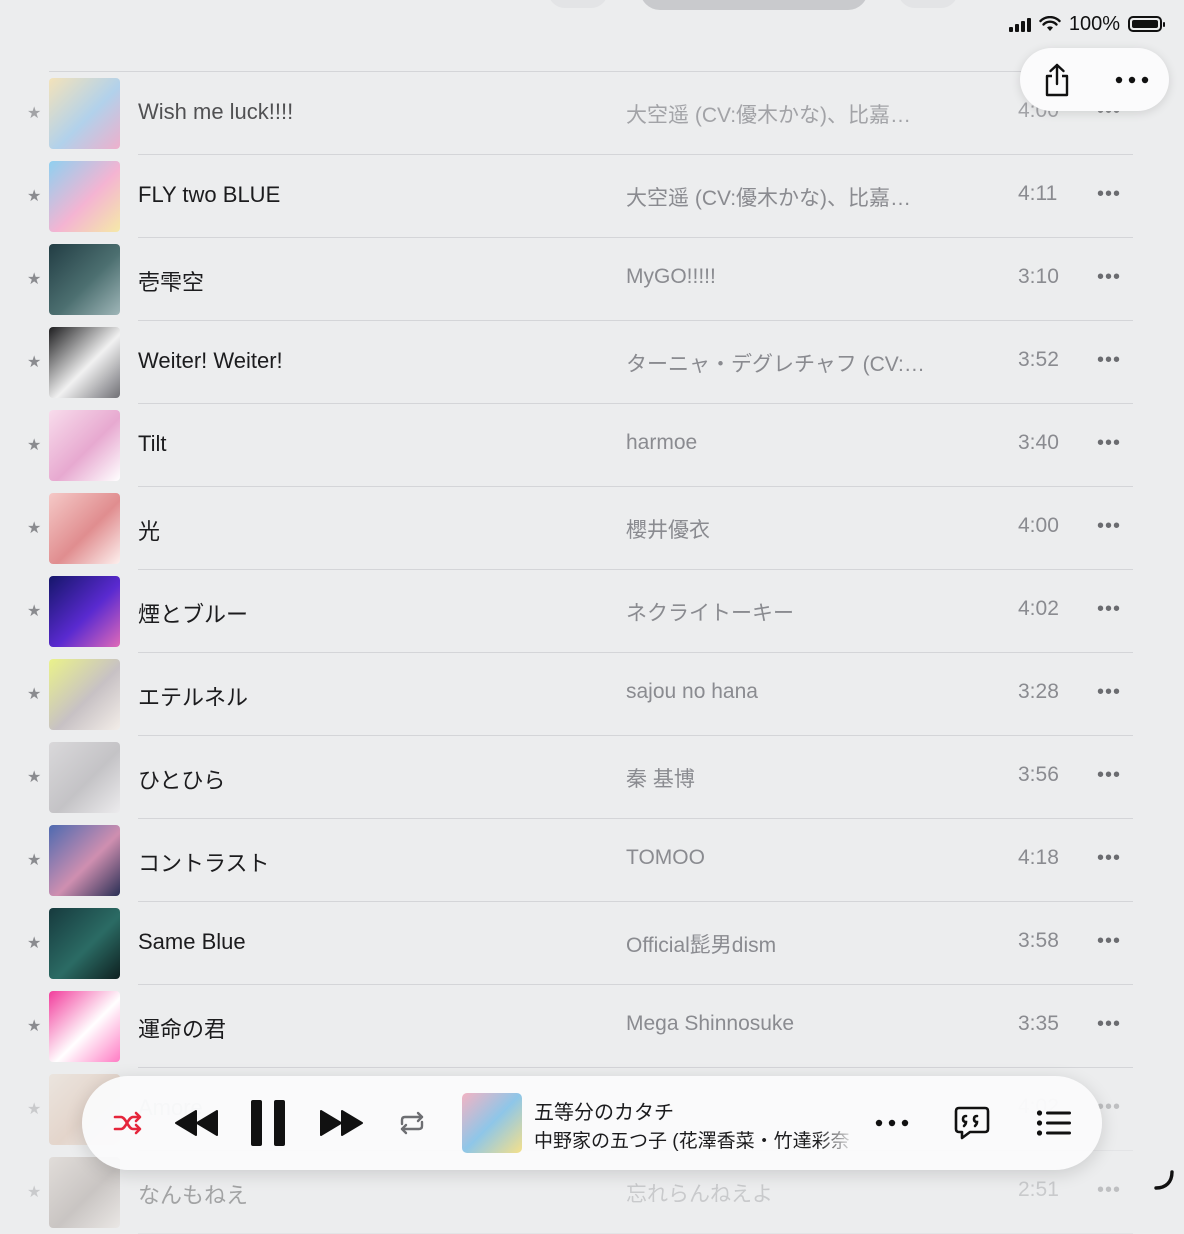 The height and width of the screenshot is (1234, 1184). I want to click on next-track-button, so click(341, 1123).